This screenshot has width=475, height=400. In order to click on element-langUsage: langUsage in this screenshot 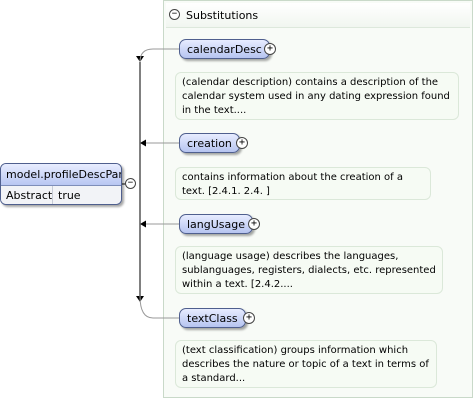, I will do `click(216, 224)`.